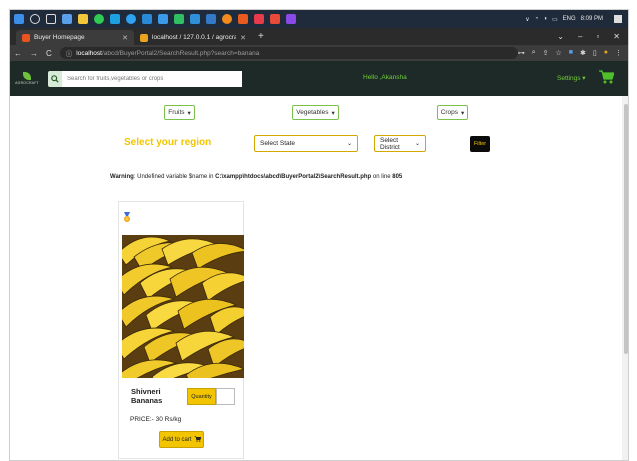  What do you see at coordinates (131, 19) in the screenshot?
I see `chrome-icon` at bounding box center [131, 19].